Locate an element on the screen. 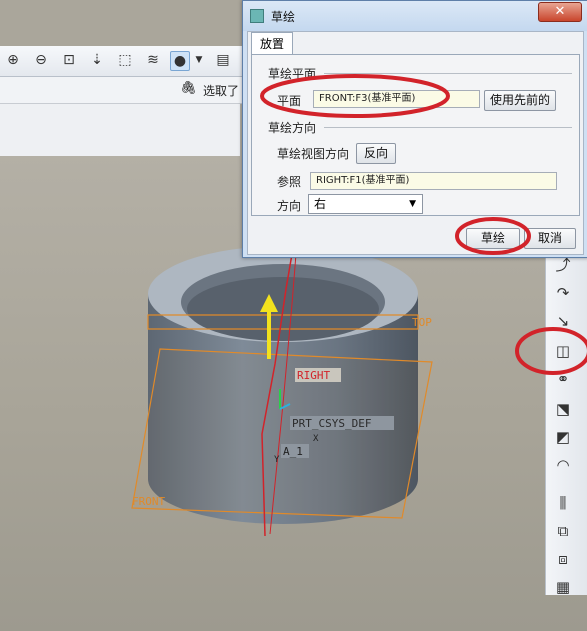 This screenshot has width=587, height=631. datum-curve-icon: ↷ is located at coordinates (563, 293).